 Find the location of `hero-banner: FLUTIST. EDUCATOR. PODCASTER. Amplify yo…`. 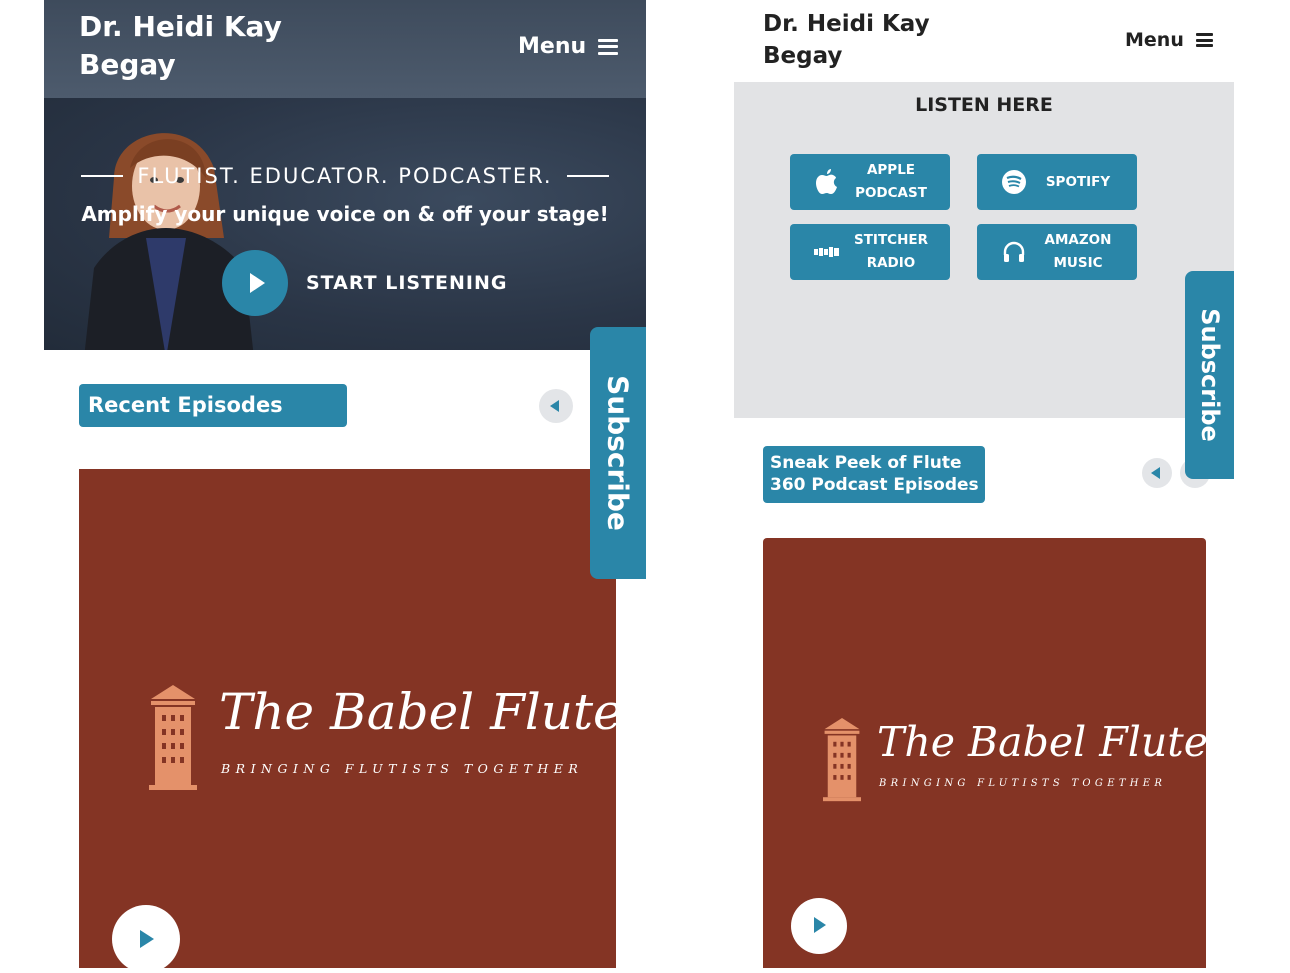

hero-banner: FLUTIST. EDUCATOR. PODCASTER. Amplify yo… is located at coordinates (345, 224).